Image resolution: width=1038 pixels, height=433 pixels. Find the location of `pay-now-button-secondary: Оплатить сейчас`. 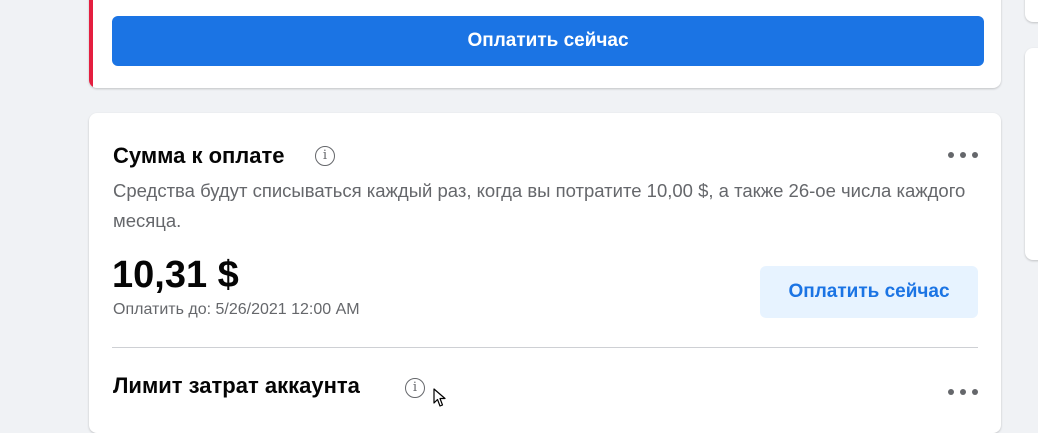

pay-now-button-secondary: Оплатить сейчас is located at coordinates (869, 292).